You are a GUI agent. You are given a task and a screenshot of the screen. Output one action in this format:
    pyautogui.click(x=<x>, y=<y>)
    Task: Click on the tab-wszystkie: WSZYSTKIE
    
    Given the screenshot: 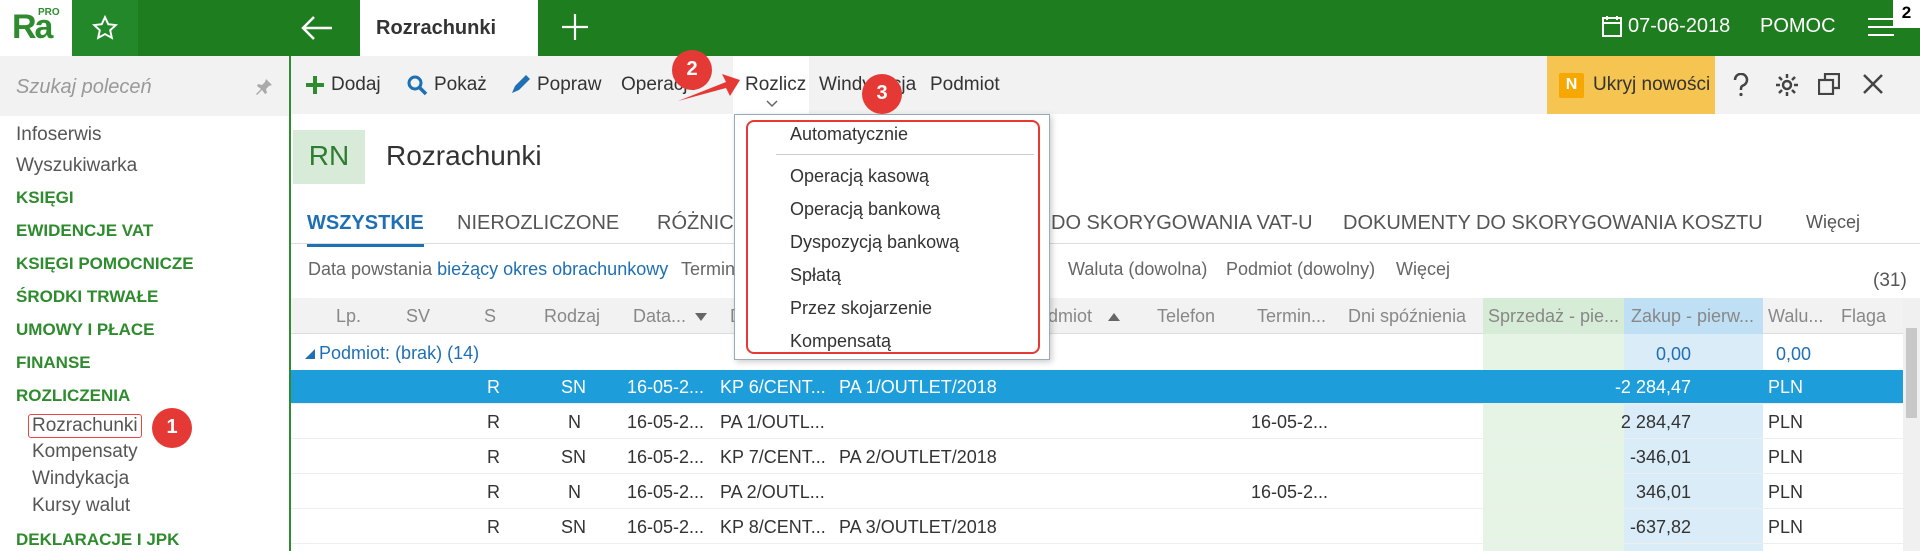 What is the action you would take?
    pyautogui.click(x=365, y=229)
    